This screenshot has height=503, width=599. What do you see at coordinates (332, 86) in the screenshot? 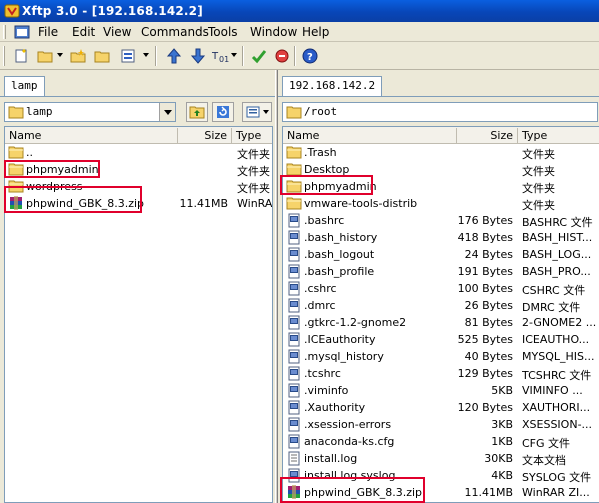
I see `tab-remote: 192.168.142.2` at bounding box center [332, 86].